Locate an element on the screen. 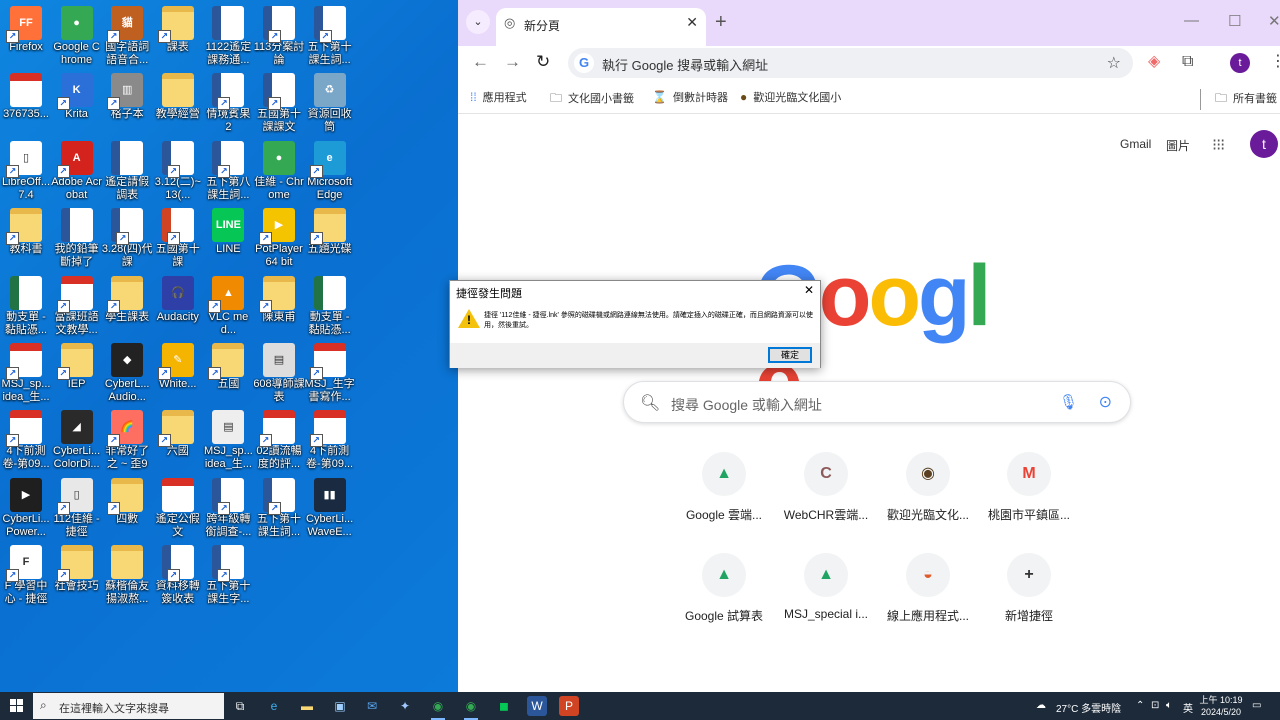 This screenshot has width=1280, height=720. close-window-button: ✕ is located at coordinates (1274, 21).